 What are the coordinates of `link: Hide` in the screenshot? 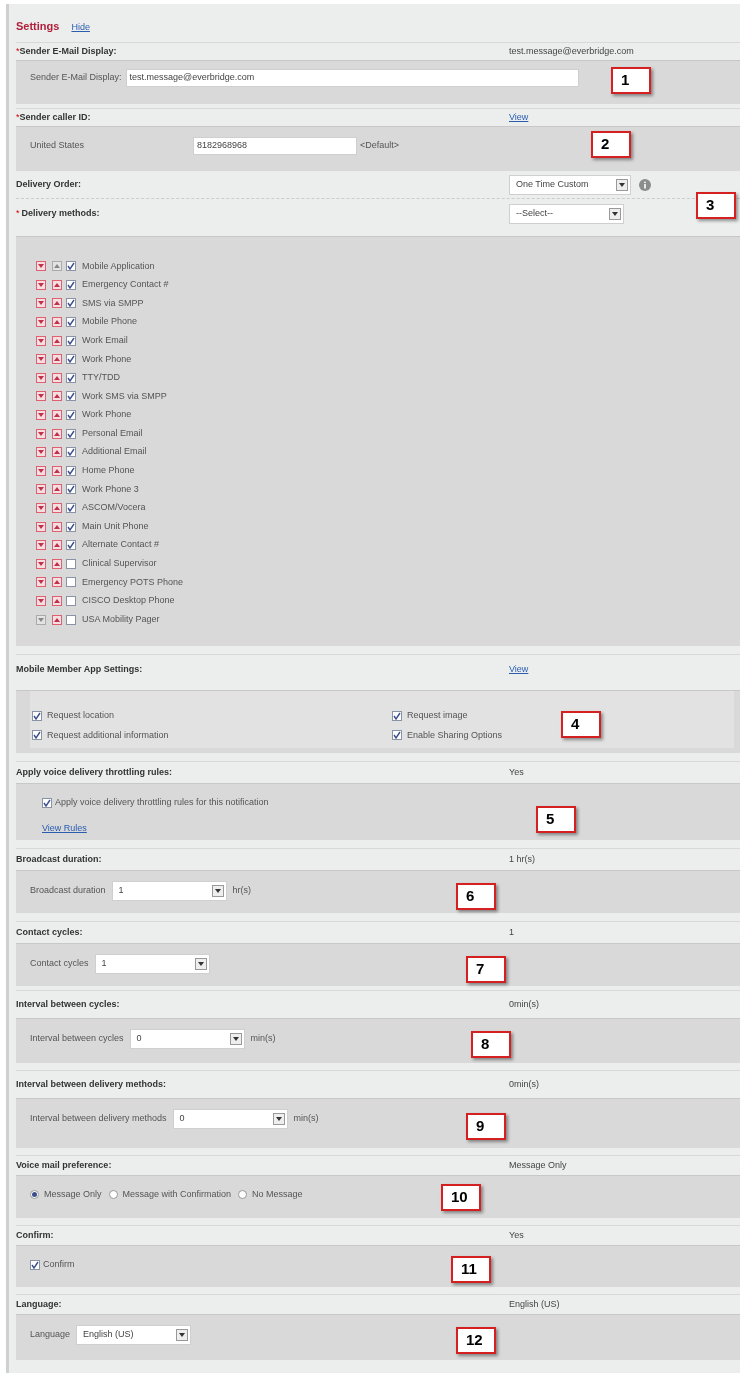 It's located at (80, 28).